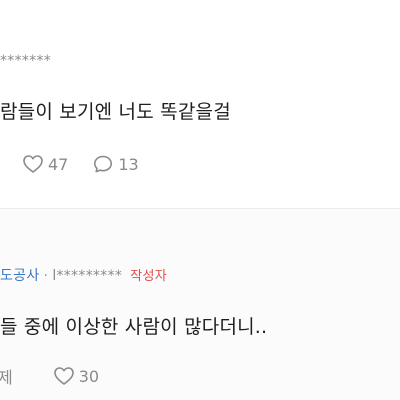 Image resolution: width=400 pixels, height=400 pixels. I want to click on comment-count: 13, so click(128, 164).